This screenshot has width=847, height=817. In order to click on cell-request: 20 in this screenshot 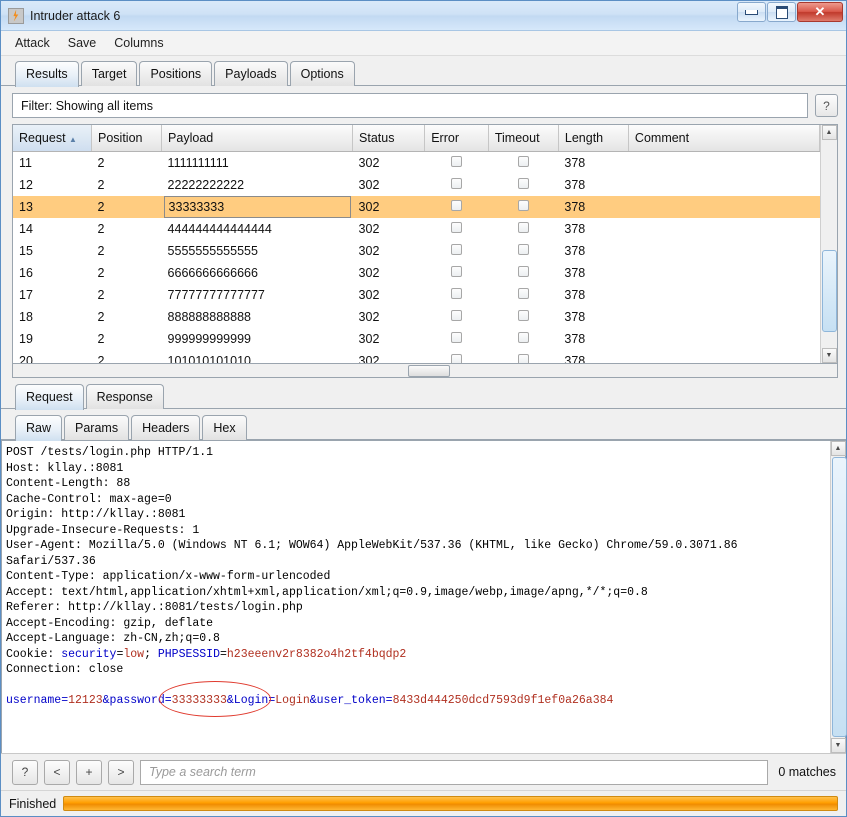, I will do `click(26, 358)`.